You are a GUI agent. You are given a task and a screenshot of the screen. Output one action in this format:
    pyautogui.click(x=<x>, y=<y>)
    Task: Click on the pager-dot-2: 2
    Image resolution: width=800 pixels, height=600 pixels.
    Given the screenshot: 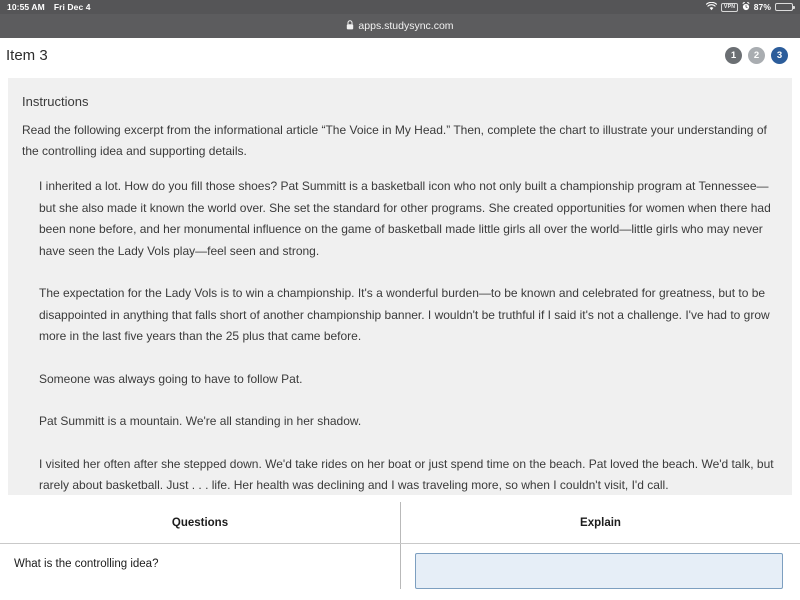 What is the action you would take?
    pyautogui.click(x=756, y=55)
    